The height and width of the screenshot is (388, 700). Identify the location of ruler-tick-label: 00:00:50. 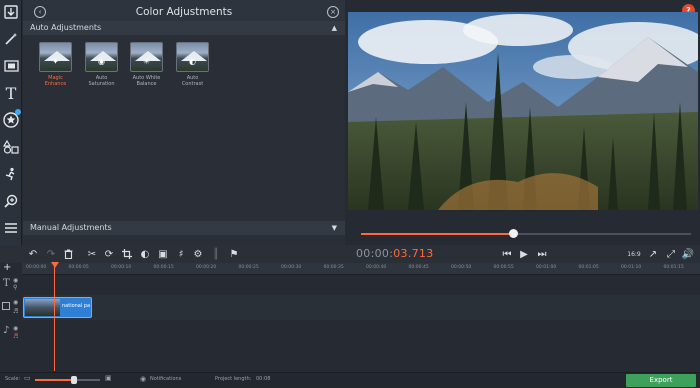
(461, 267).